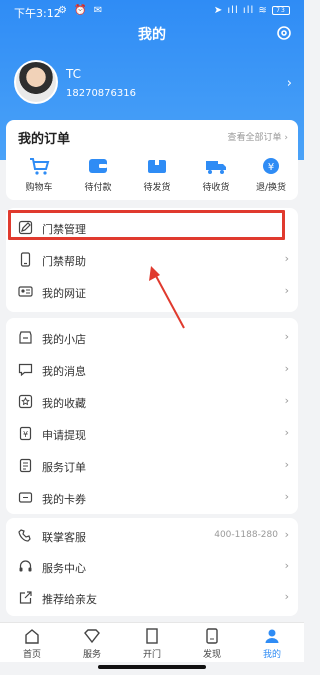  I want to click on discover-icon, so click(212, 636).